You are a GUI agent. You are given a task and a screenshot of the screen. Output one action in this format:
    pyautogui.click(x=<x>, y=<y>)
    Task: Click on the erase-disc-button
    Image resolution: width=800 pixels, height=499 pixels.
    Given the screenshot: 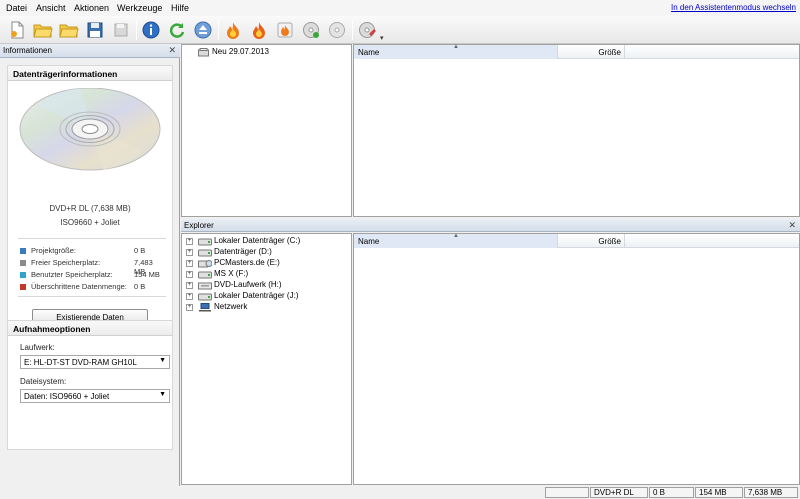 What is the action you would take?
    pyautogui.click(x=367, y=30)
    